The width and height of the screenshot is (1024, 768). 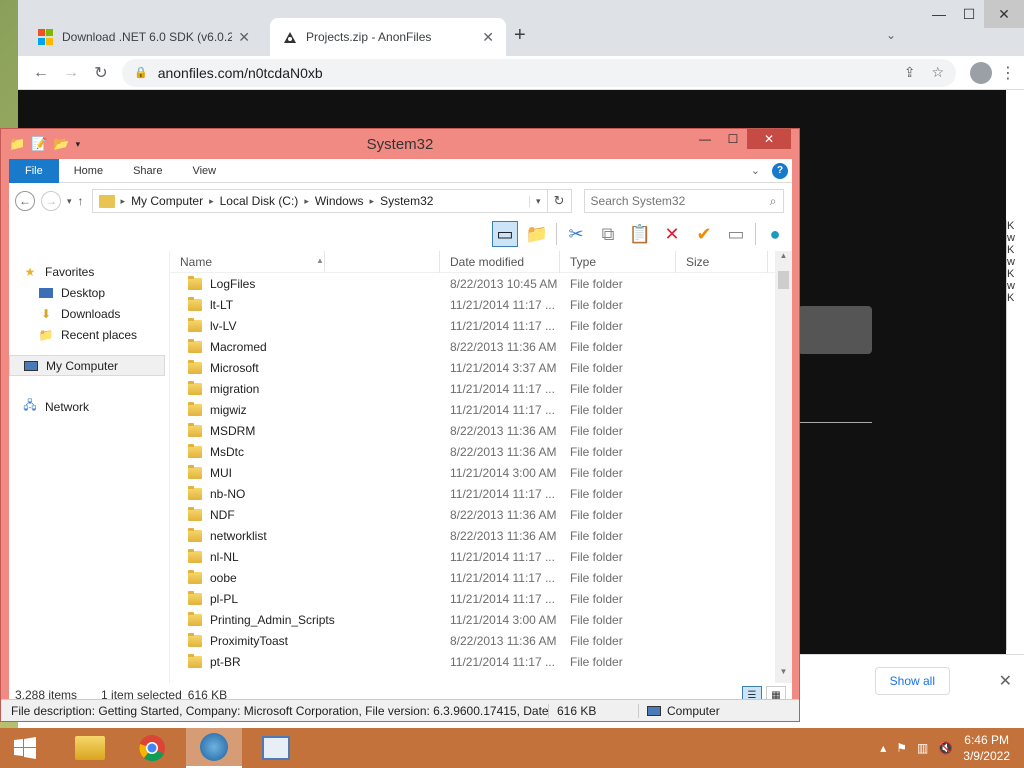 I want to click on breadcrumb-windows: Windows, so click(x=339, y=201).